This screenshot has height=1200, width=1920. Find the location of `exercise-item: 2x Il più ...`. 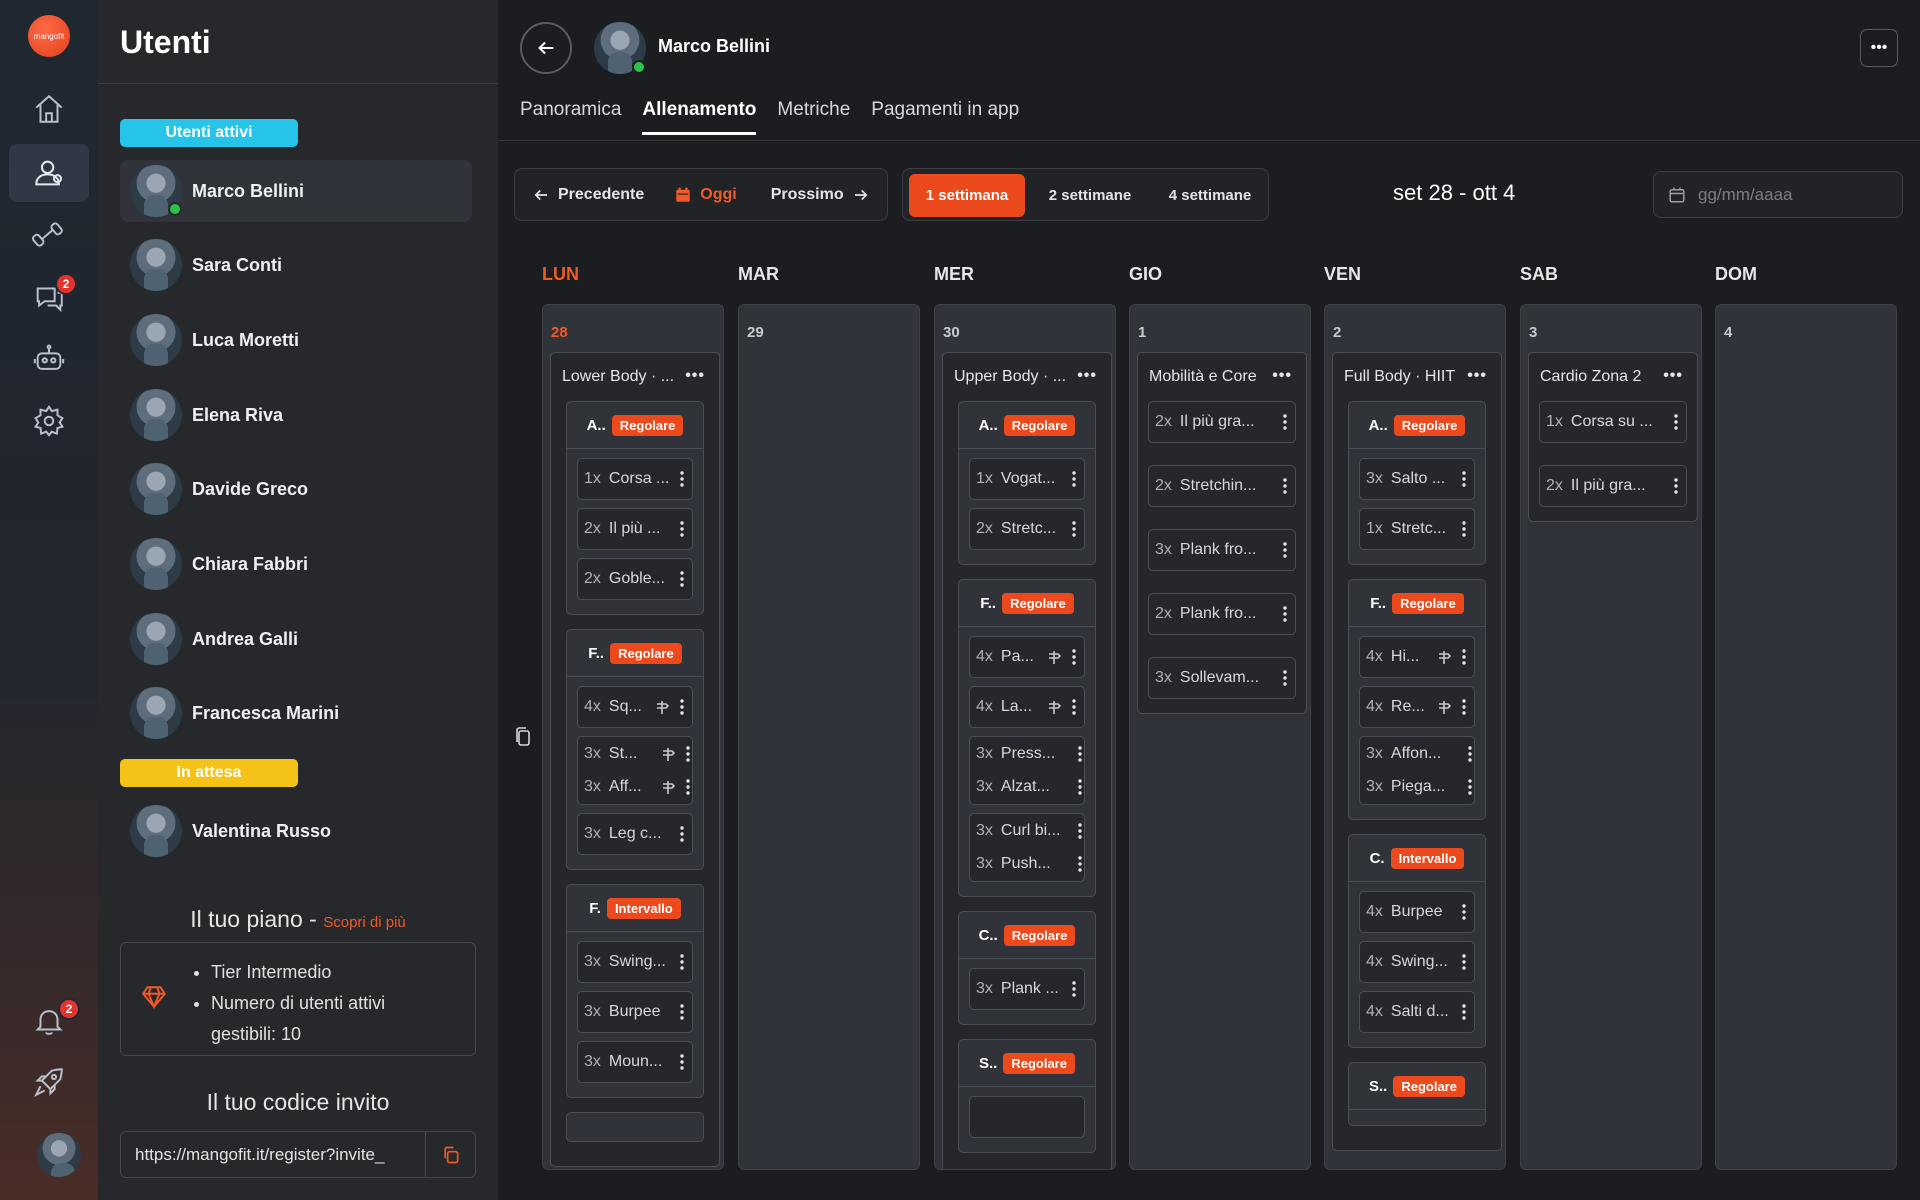

exercise-item: 2x Il più ... is located at coordinates (635, 529).